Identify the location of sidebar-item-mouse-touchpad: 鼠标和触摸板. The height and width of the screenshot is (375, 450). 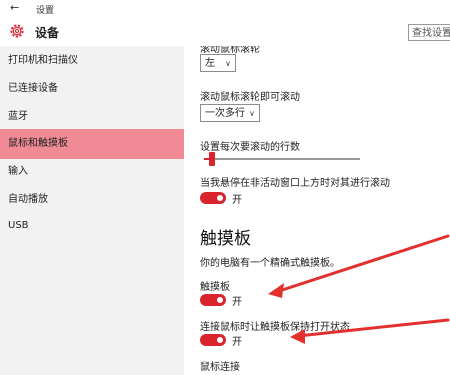
(92, 144).